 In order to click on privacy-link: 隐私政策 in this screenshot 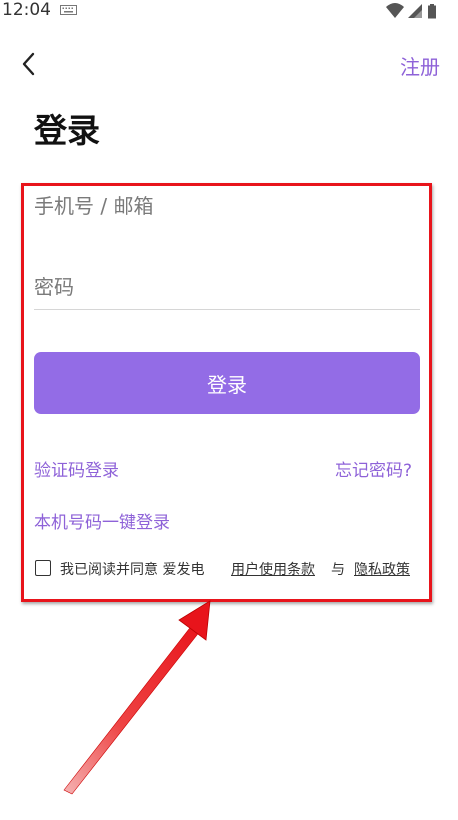, I will do `click(382, 569)`.